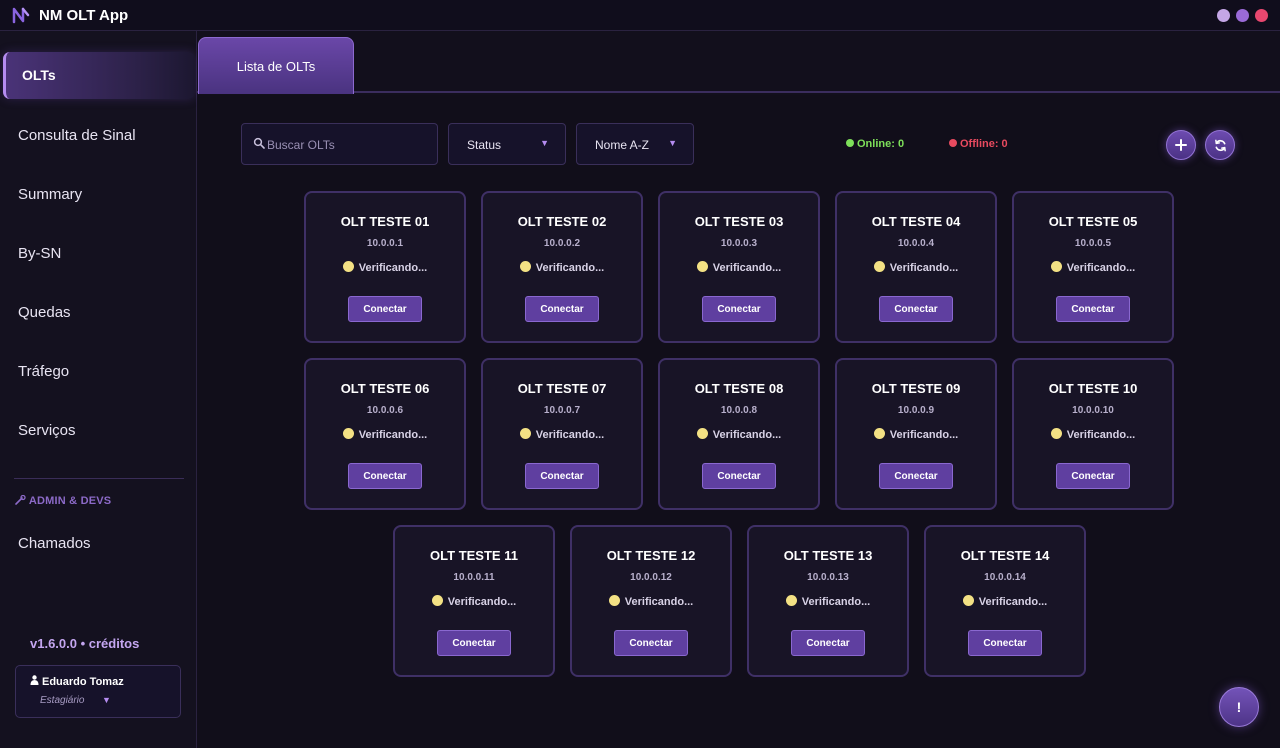 This screenshot has width=1280, height=748. Describe the element at coordinates (562, 243) in the screenshot. I see `olt-ip: 10.0.0.2` at that location.